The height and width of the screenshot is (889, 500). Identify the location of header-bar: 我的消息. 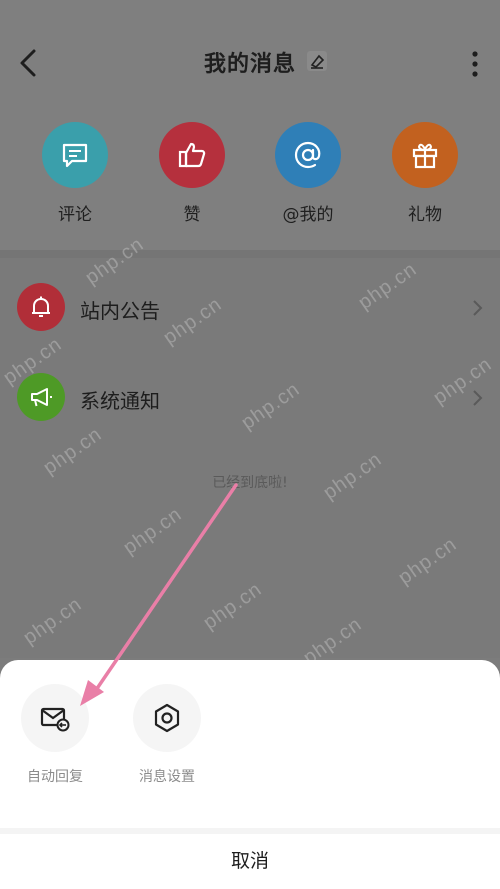
(250, 62).